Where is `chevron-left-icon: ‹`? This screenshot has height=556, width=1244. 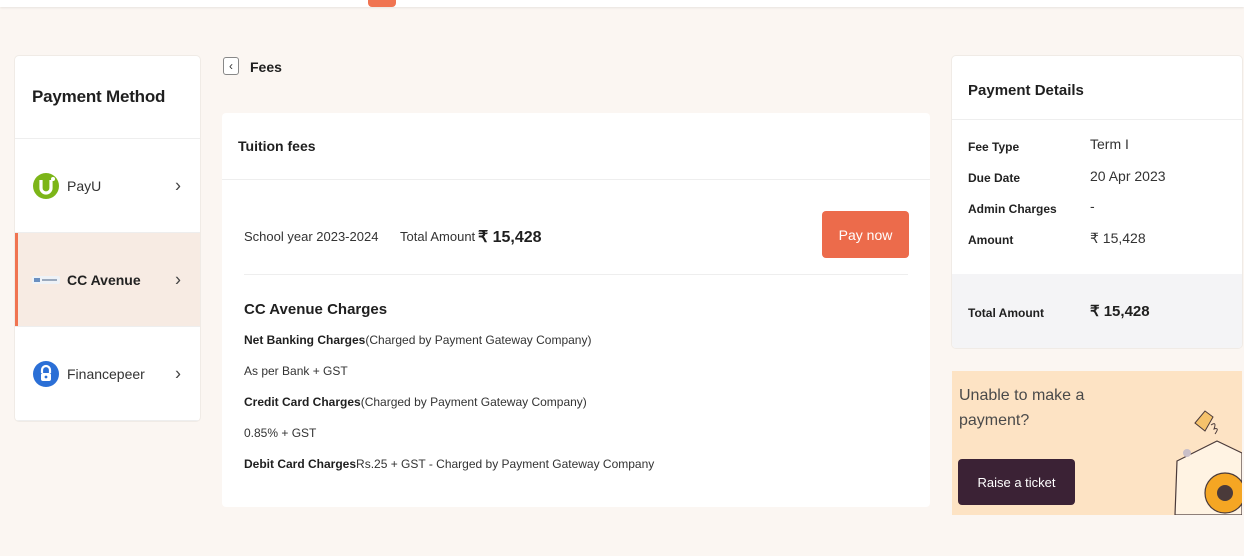 chevron-left-icon: ‹ is located at coordinates (231, 66).